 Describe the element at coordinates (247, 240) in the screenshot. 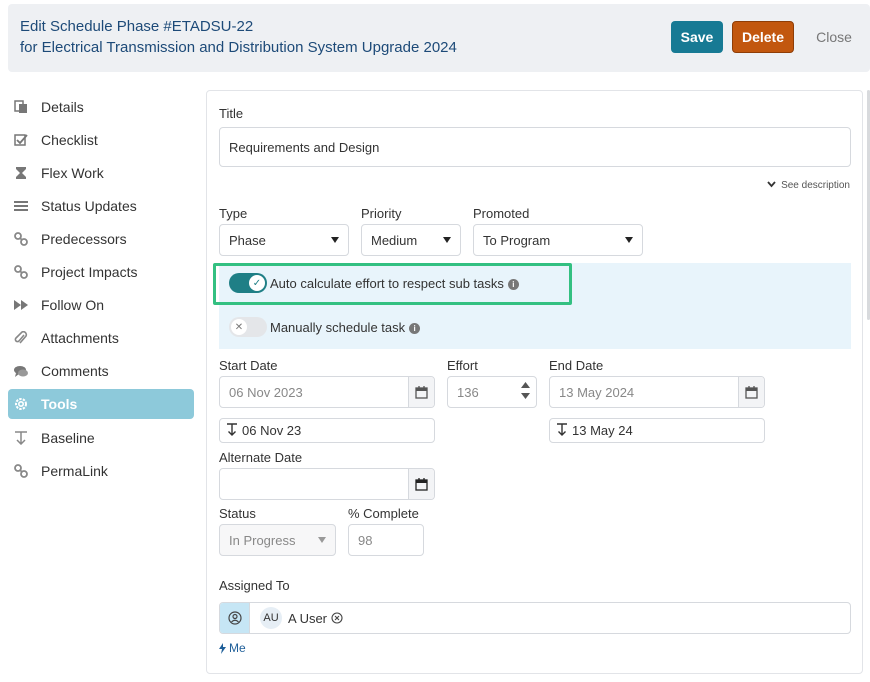

I see `type-value: Phase` at that location.